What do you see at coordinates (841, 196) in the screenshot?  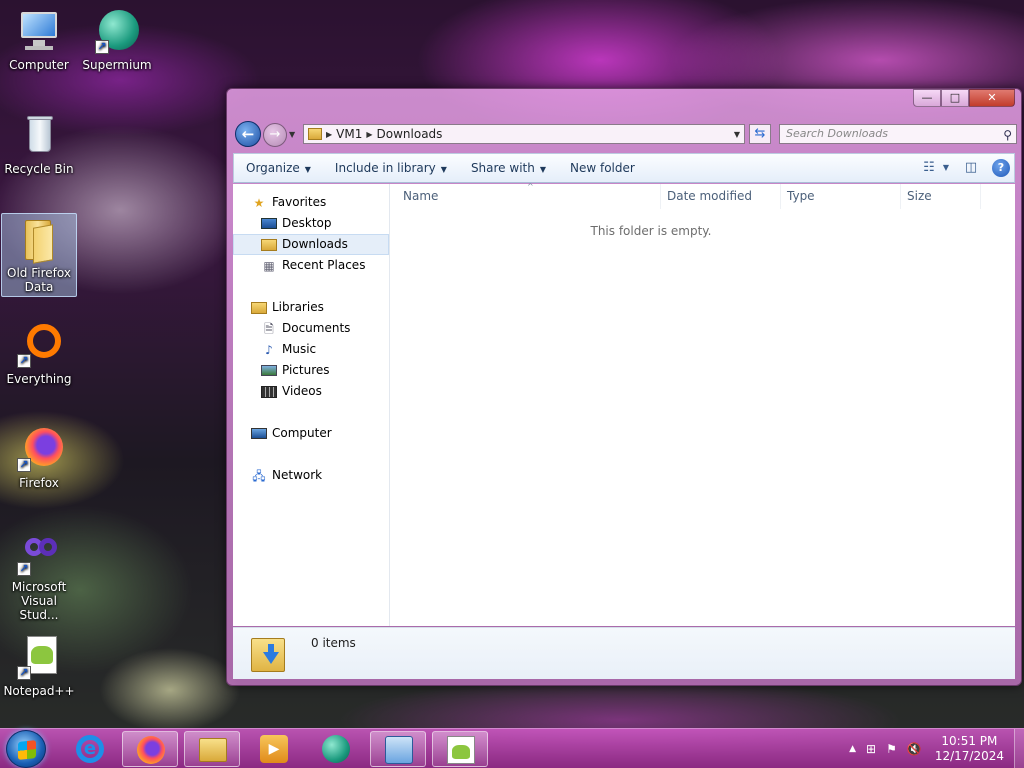 I see `column-header-type: Type` at bounding box center [841, 196].